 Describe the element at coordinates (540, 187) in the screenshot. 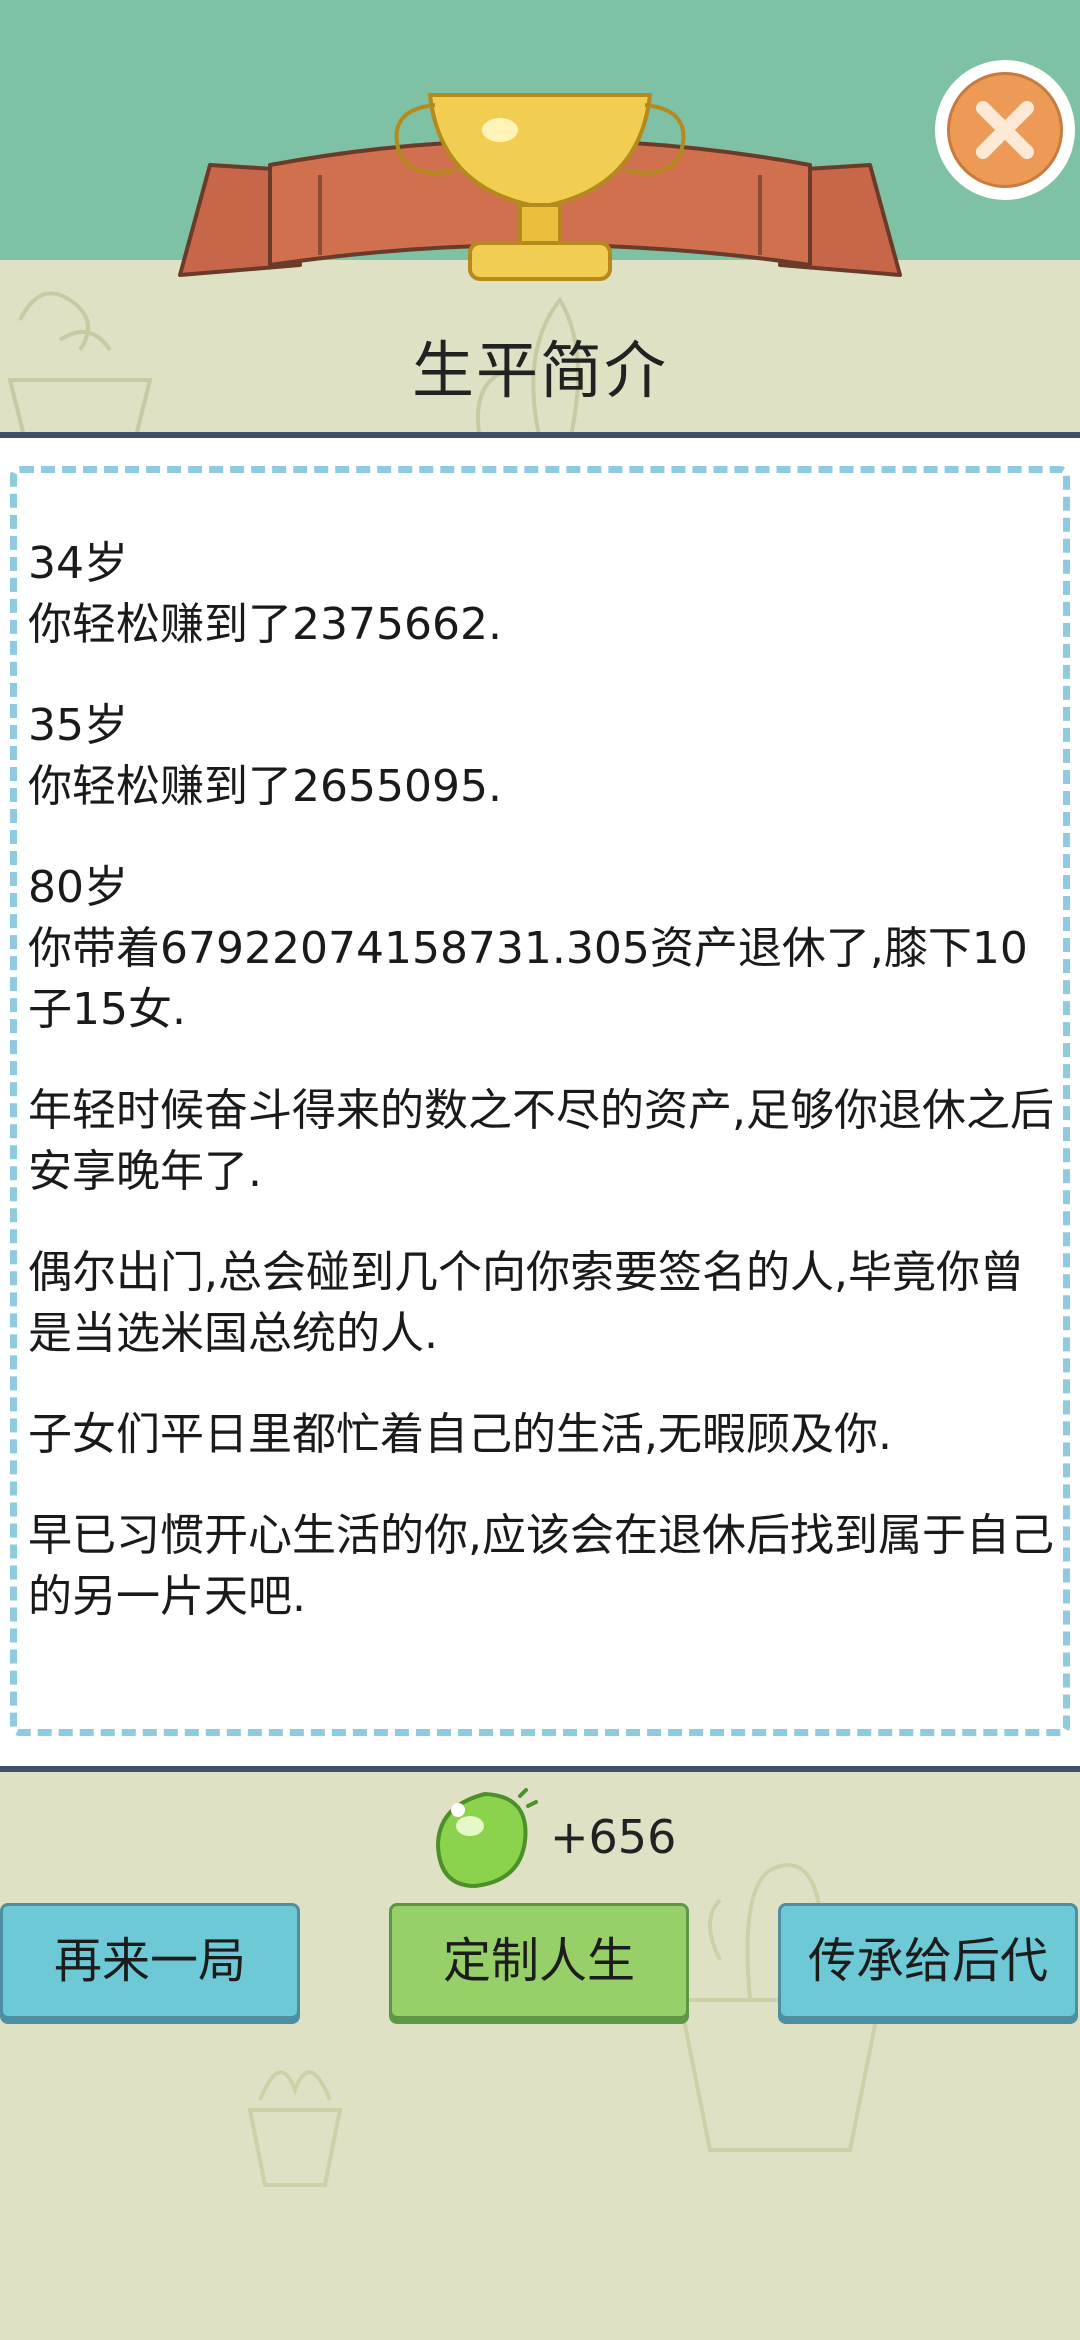

I see `trophy-banner-icon` at that location.